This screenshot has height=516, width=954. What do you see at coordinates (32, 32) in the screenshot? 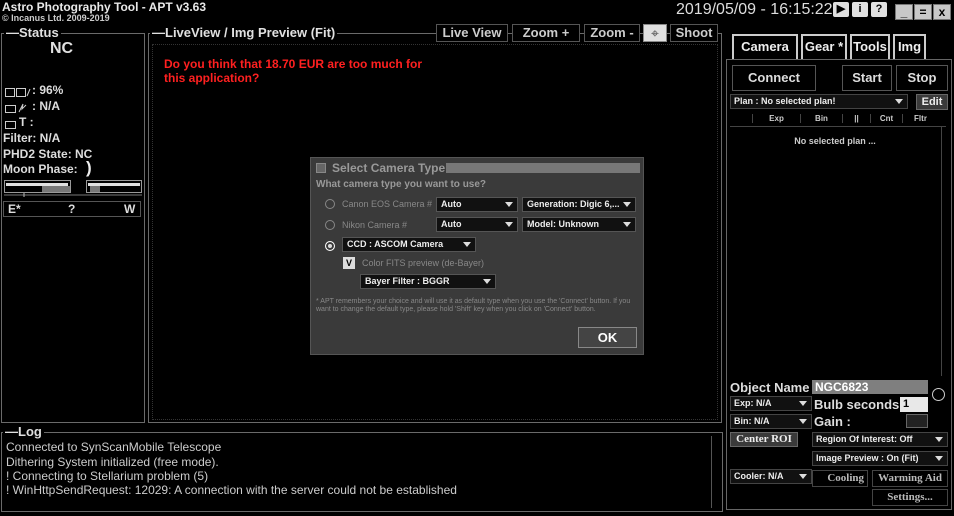
I see `status-legend: —Status` at bounding box center [32, 32].